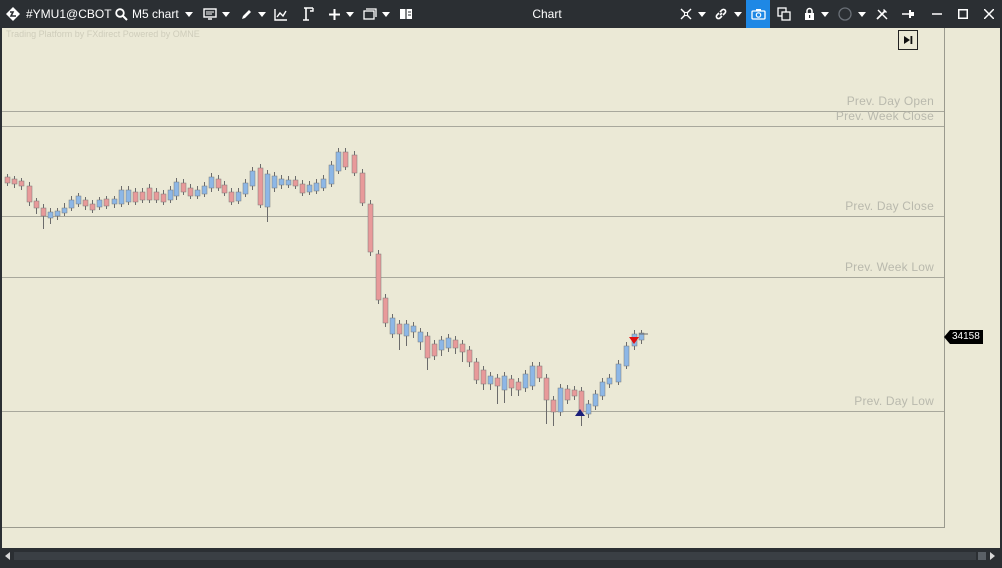  Describe the element at coordinates (982, 556) in the screenshot. I see `scroll-thumb` at that location.